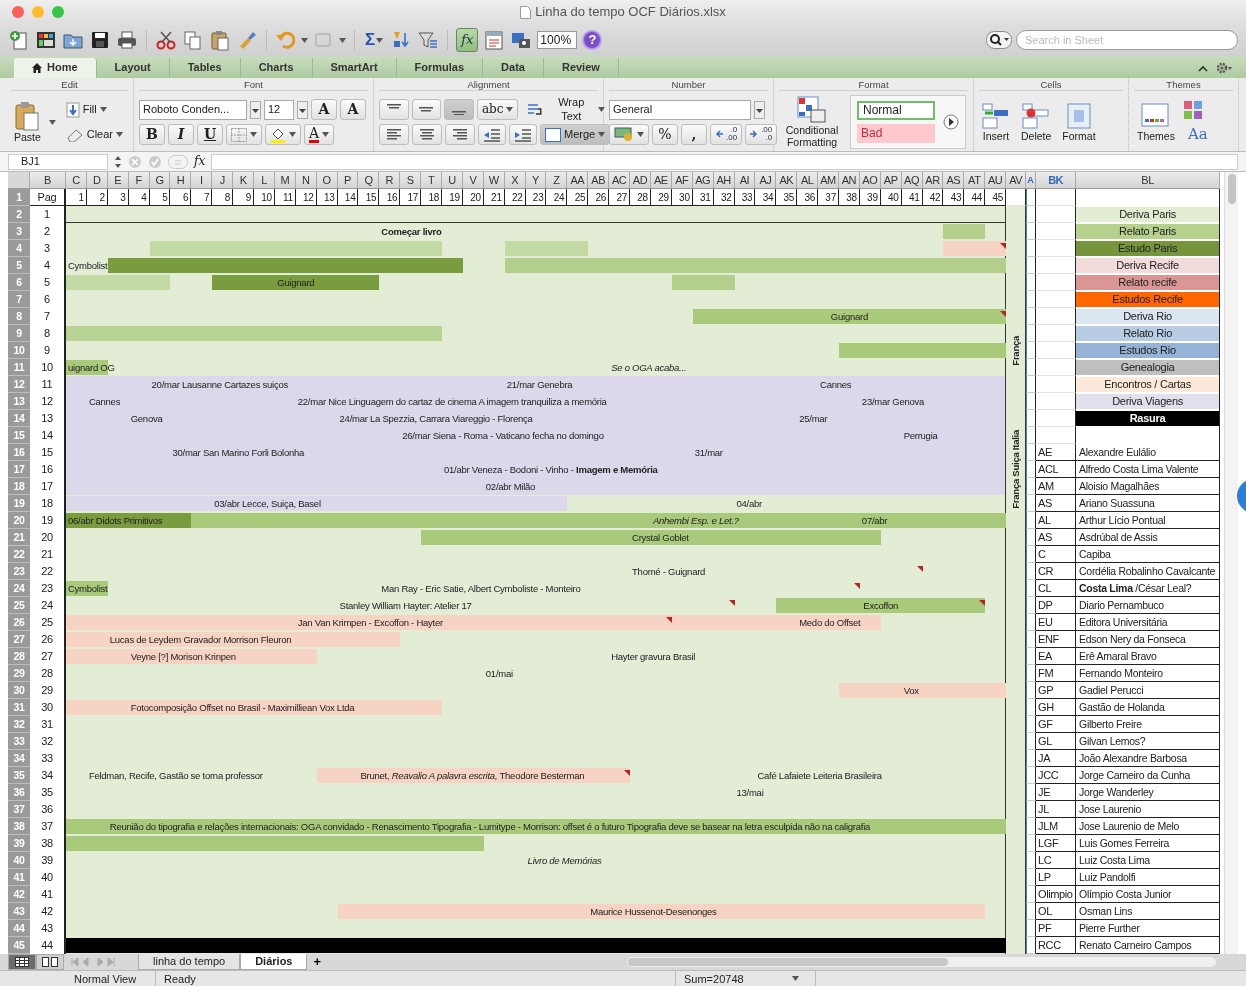  I want to click on number-format-field: General, so click(680, 109).